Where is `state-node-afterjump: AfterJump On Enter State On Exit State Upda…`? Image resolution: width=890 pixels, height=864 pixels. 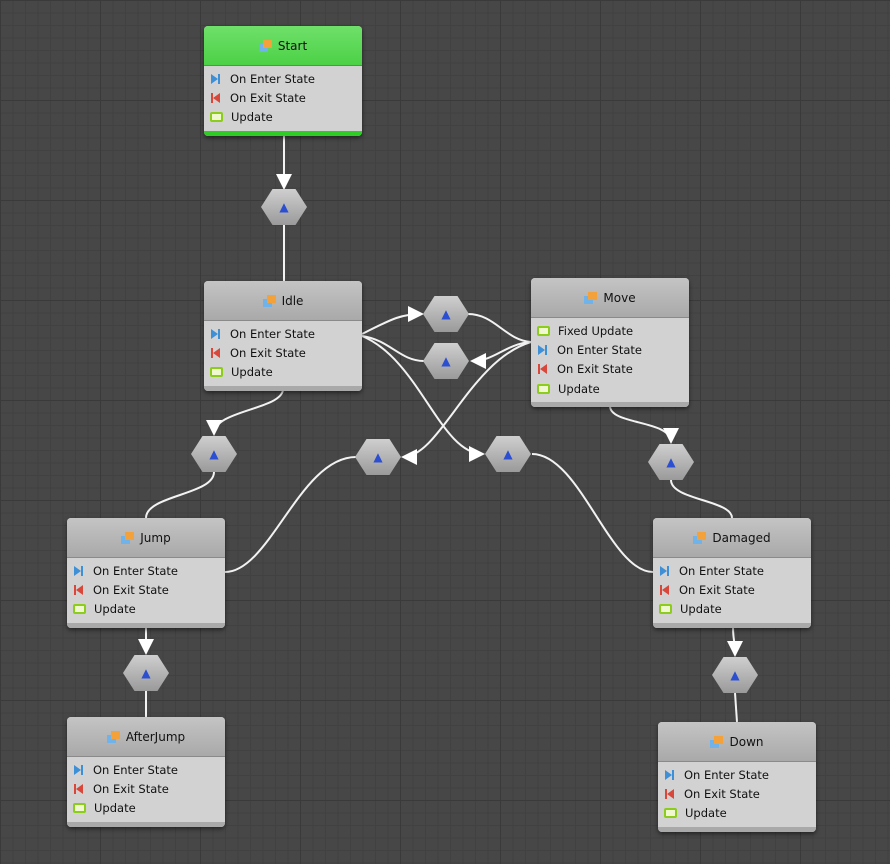
state-node-afterjump: AfterJump On Enter State On Exit State Upda… is located at coordinates (146, 772).